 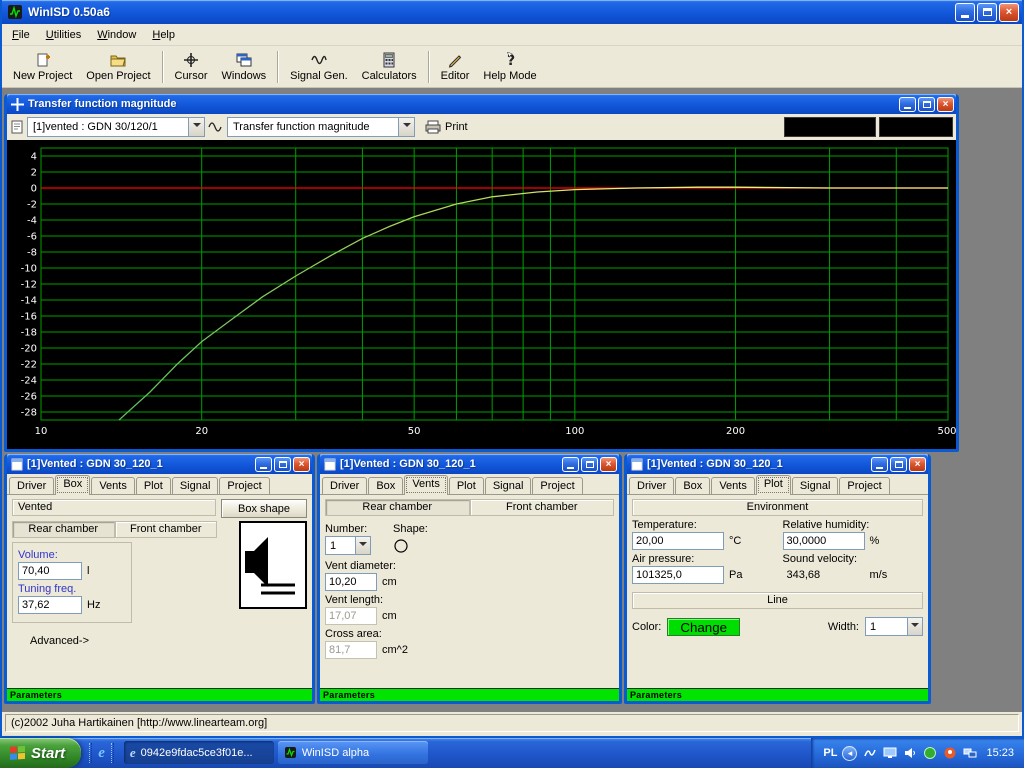 I want to click on graph-selector: Transfer function magnitude, so click(x=321, y=127).